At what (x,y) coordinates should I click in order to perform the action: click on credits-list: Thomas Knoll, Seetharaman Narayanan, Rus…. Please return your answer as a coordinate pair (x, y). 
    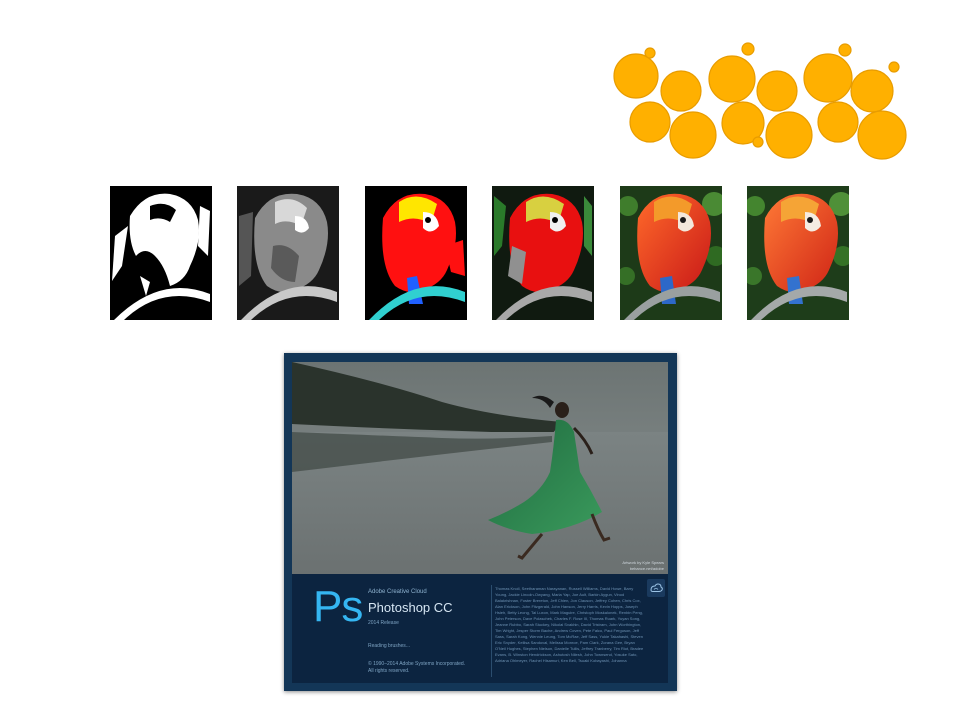
    Looking at the image, I should click on (569, 624).